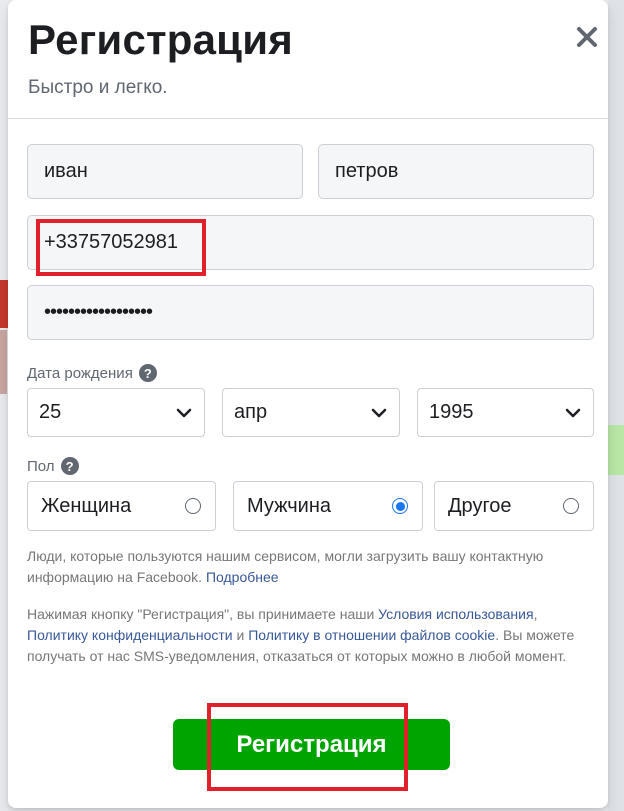 The width and height of the screenshot is (624, 811). I want to click on first-name-field: иван, so click(165, 171).